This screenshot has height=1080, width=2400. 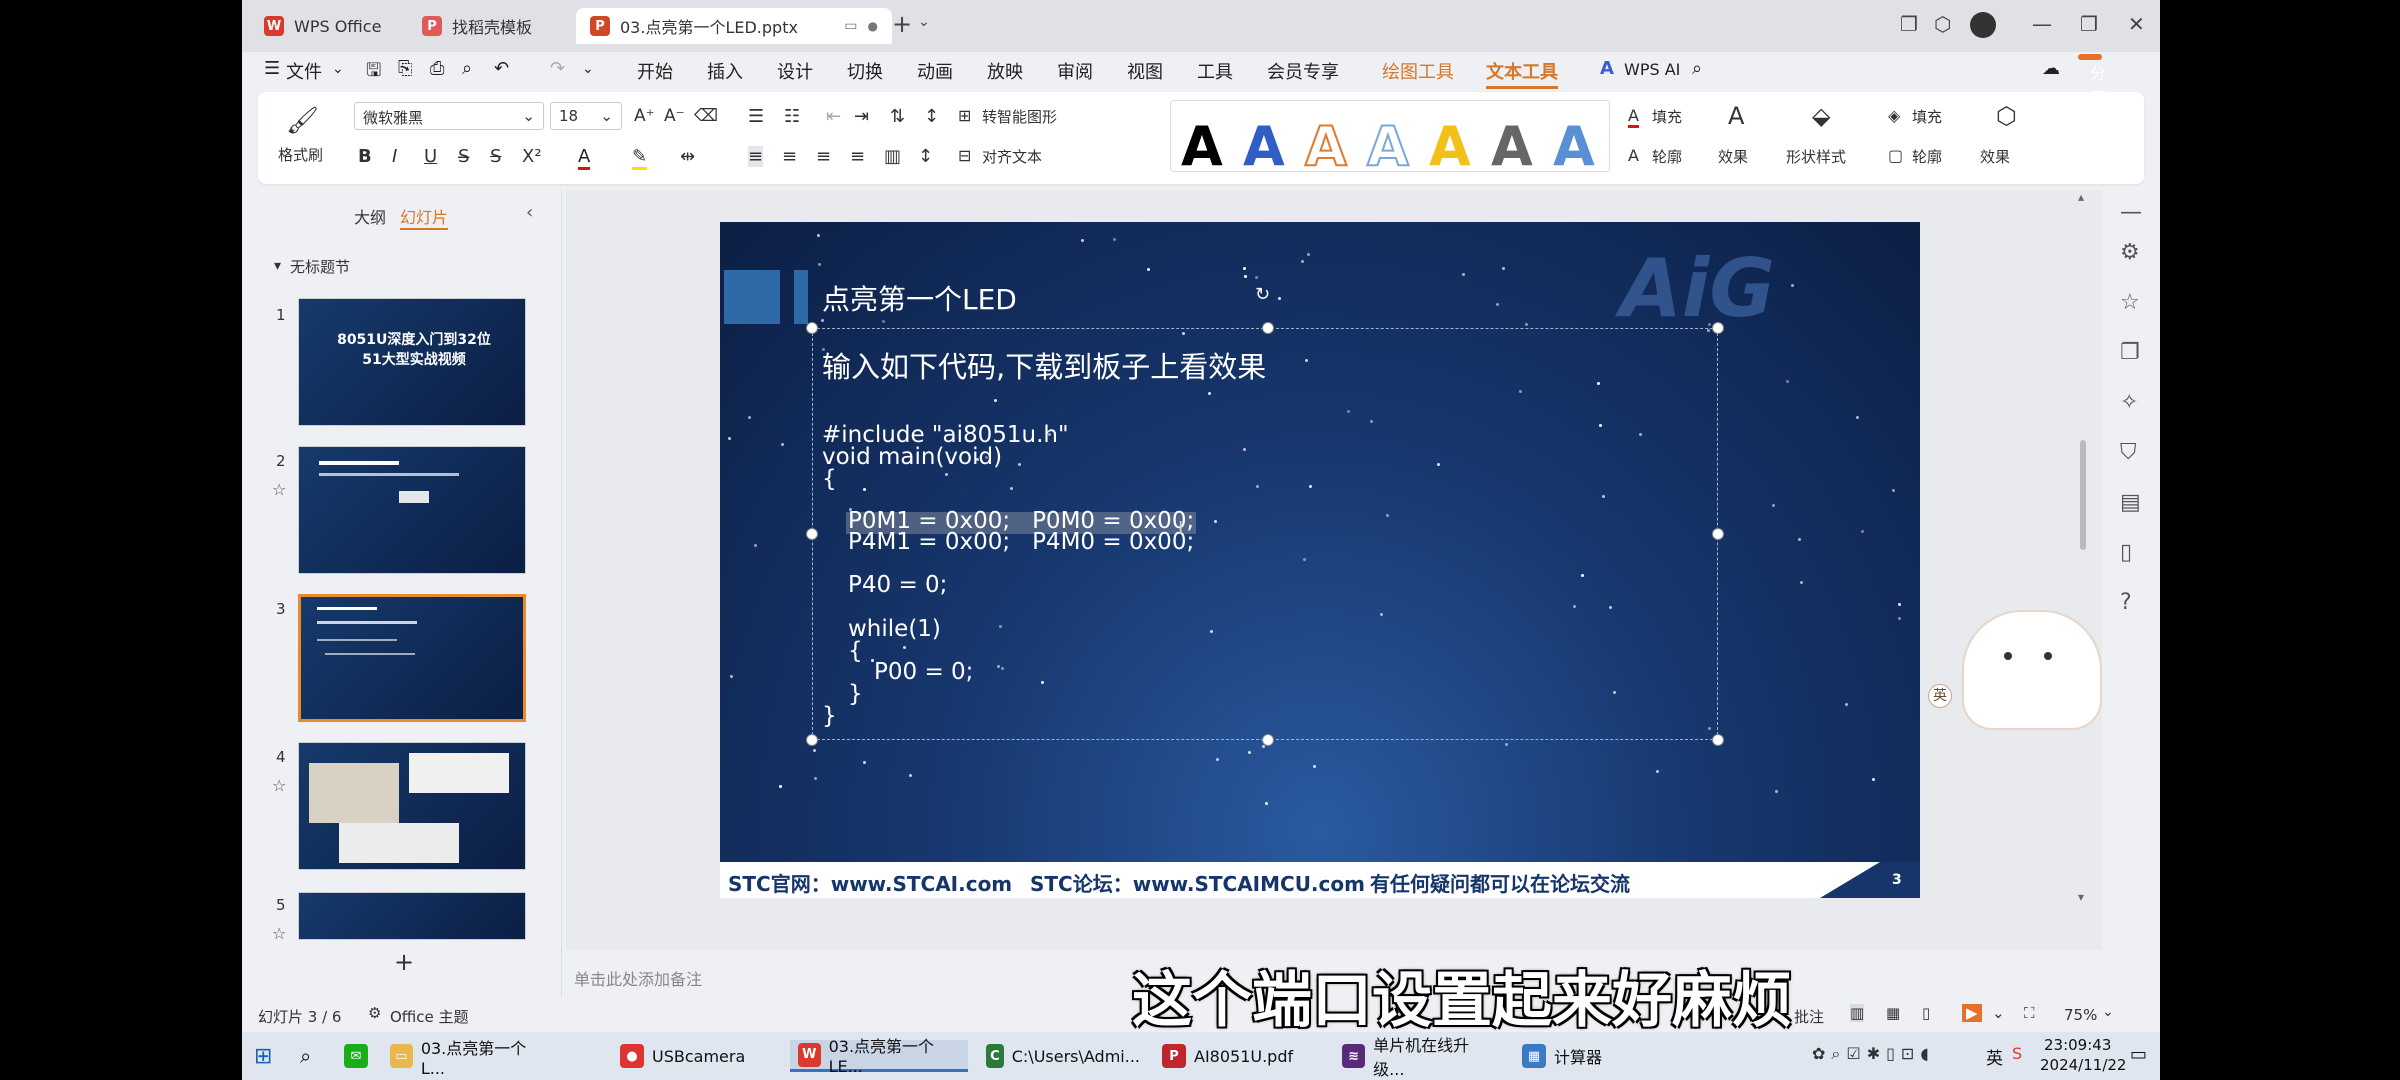 What do you see at coordinates (857, 156) in the screenshot?
I see `justify-icon: ≡` at bounding box center [857, 156].